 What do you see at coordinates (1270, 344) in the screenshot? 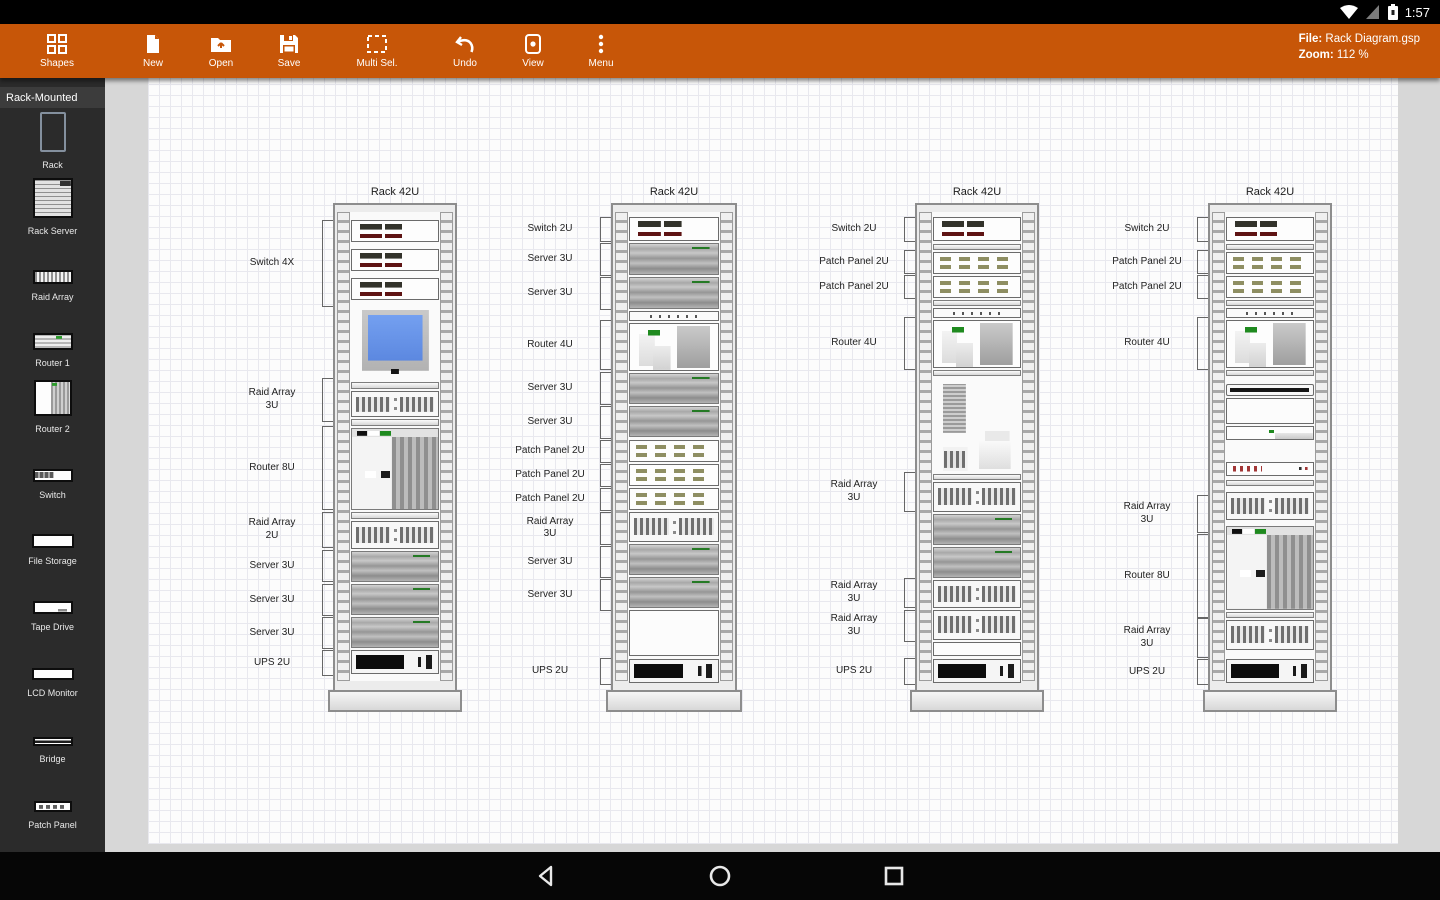
I see `rack-unit-router4` at bounding box center [1270, 344].